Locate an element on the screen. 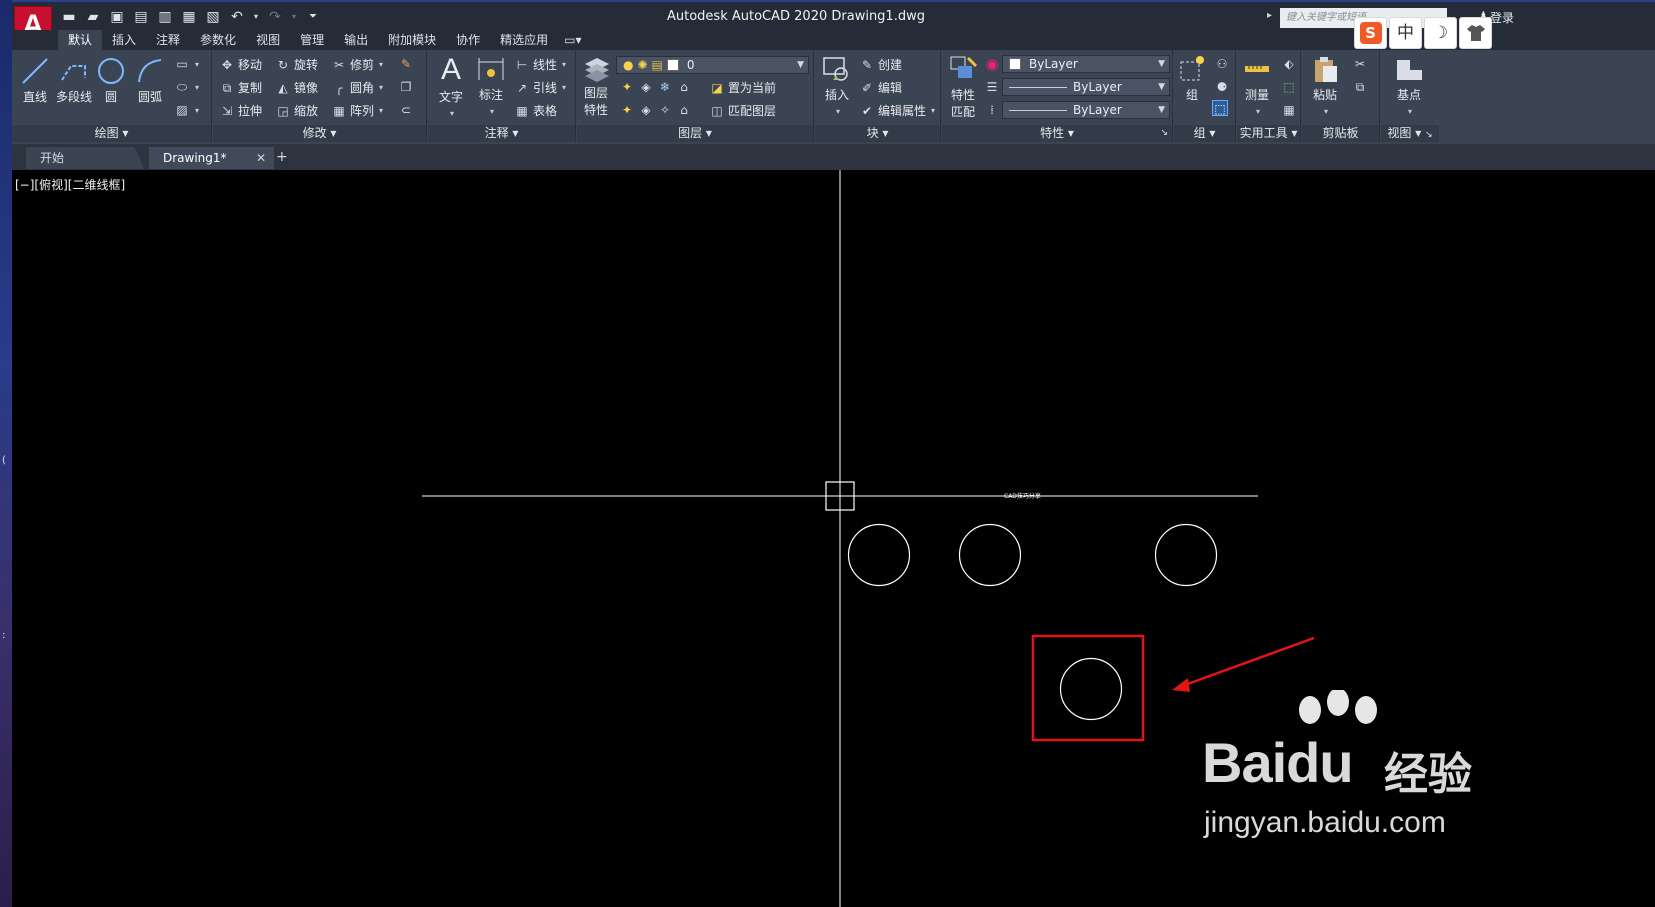 The image size is (1655, 907). edit-attributes-button: ✔ 编辑属性 ▾ is located at coordinates (897, 110).